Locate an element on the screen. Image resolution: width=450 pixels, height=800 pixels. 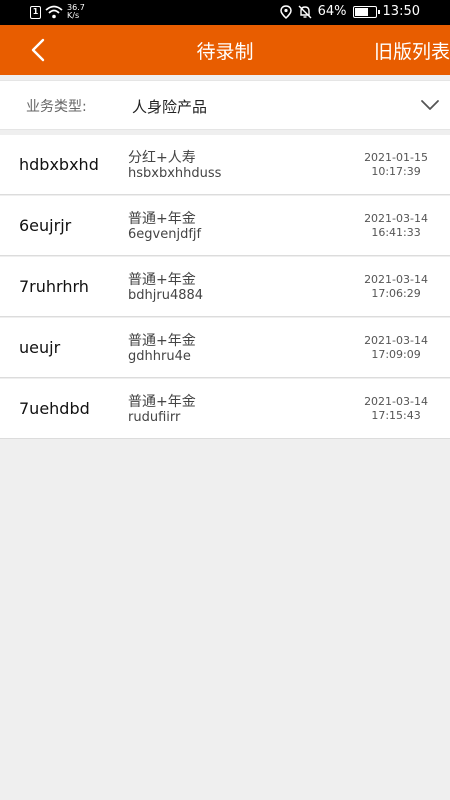
network-speed-unit: K/s is located at coordinates (73, 15).